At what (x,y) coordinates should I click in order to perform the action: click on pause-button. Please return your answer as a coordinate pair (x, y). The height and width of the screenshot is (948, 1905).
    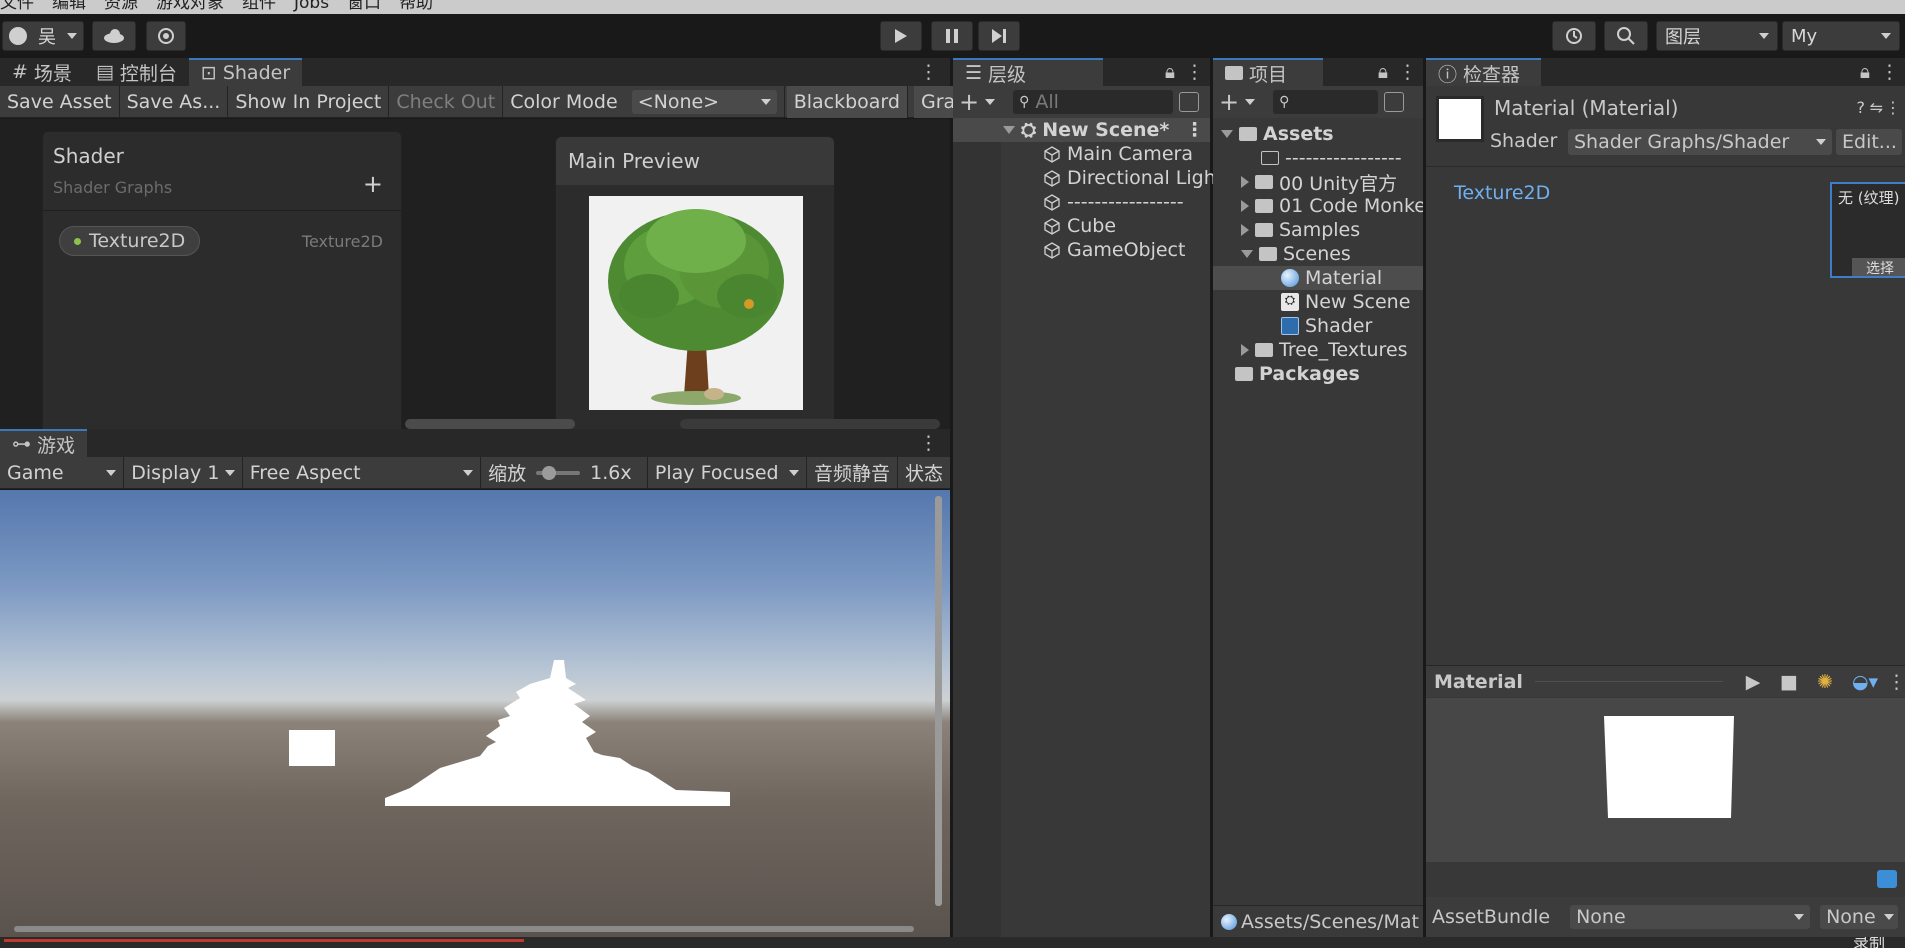
    Looking at the image, I should click on (952, 36).